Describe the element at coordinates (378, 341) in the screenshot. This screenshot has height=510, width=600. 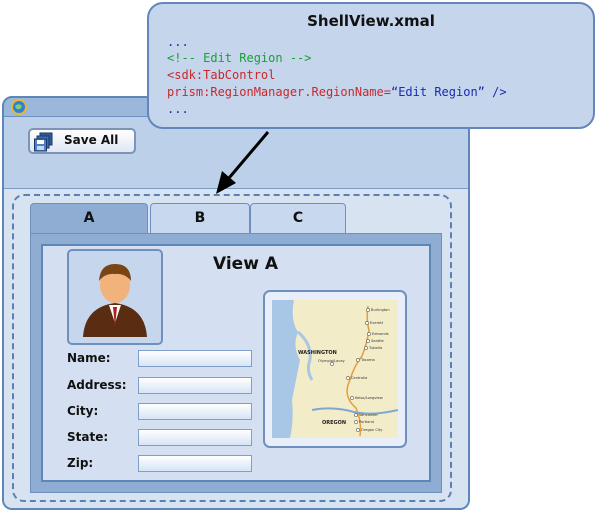
I see `map-city-label: Seattle` at that location.